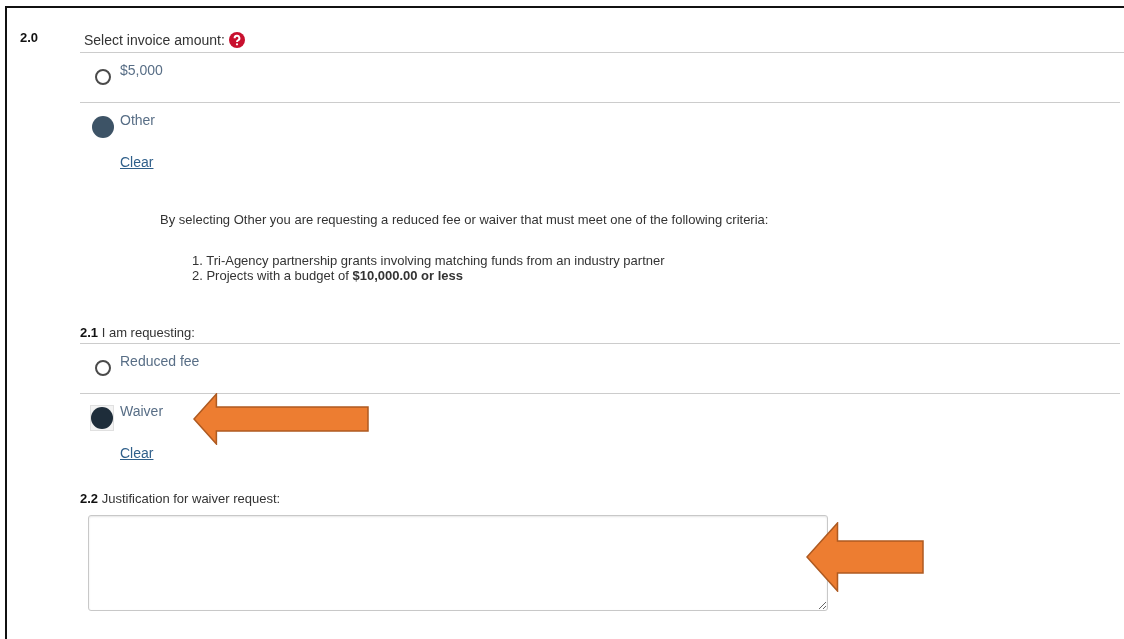  Describe the element at coordinates (160, 361) in the screenshot. I see `option-label: Reduced fee` at that location.